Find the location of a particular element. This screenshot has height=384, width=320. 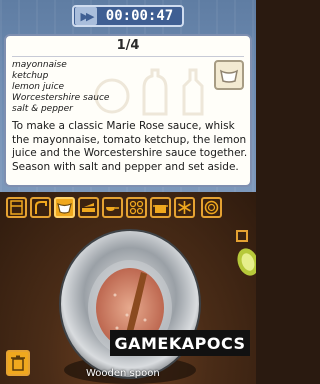

ingredient-item: Worcestershire sauce is located at coordinates (61, 98).